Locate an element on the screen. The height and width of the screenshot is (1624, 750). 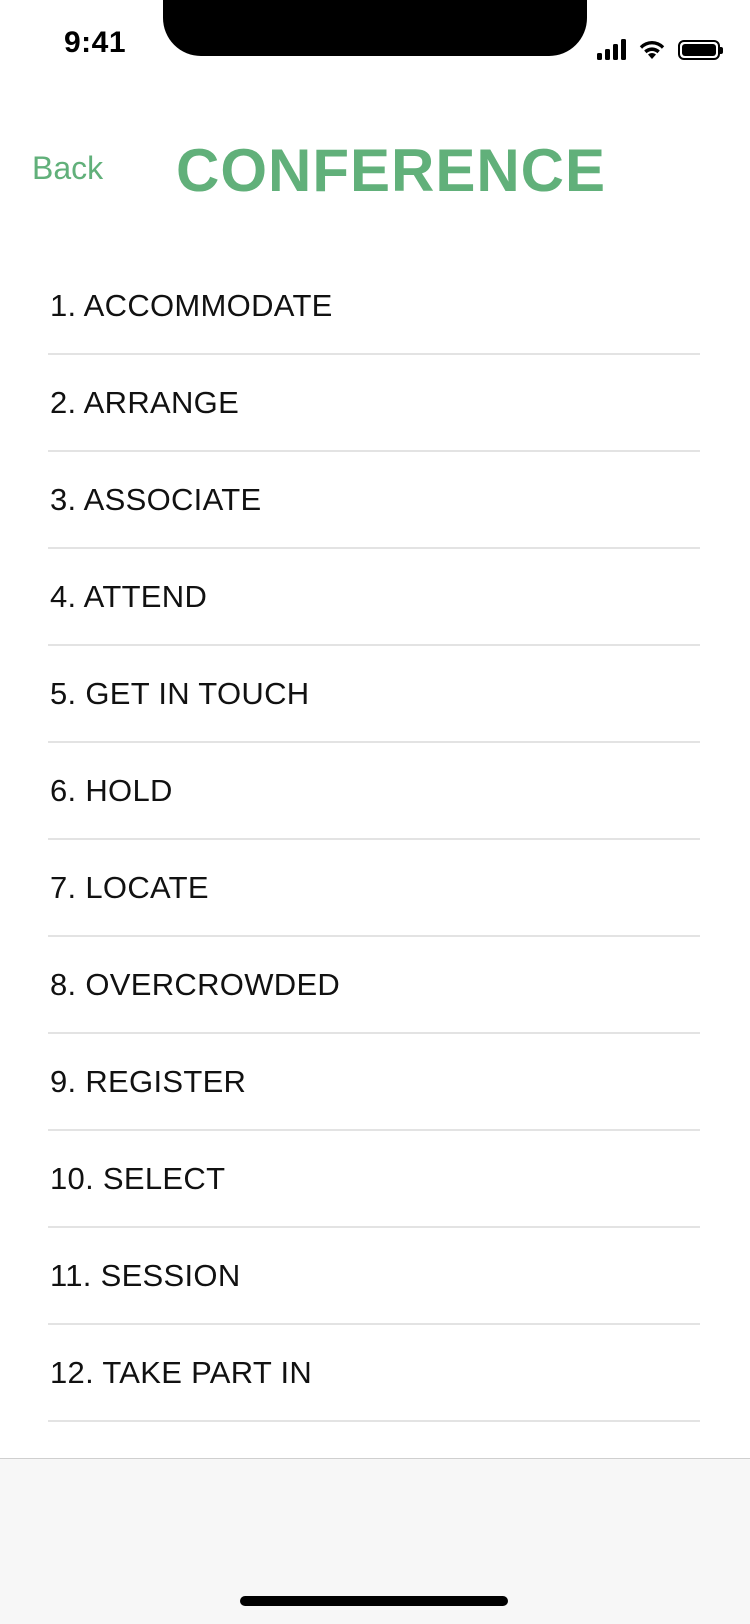
home-indicator is located at coordinates (374, 1601).